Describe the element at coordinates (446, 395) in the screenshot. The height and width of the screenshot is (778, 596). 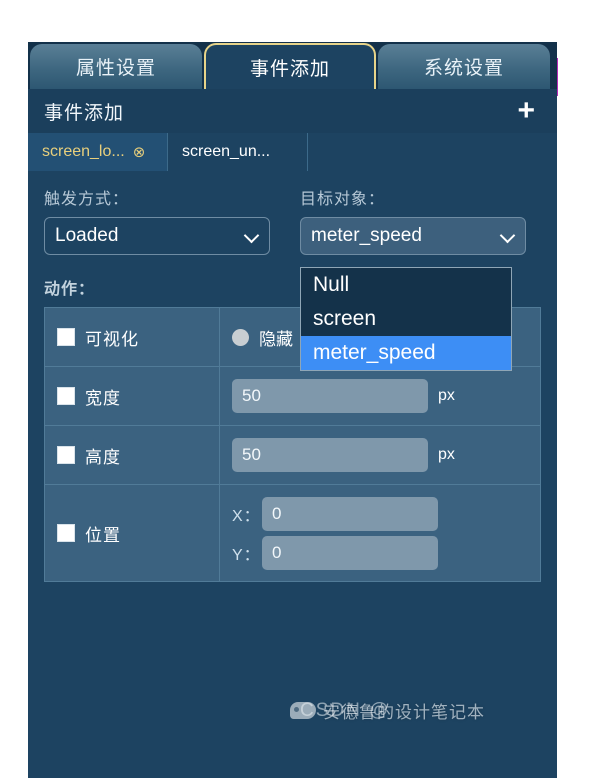
I see `width-unit: px` at that location.